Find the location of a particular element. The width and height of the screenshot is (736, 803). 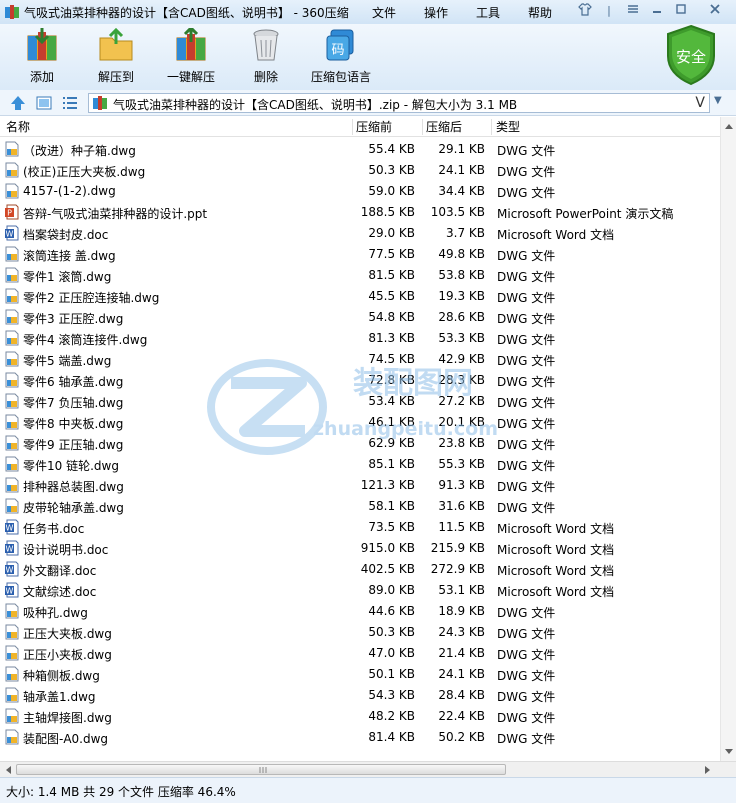

file-row: 零件1 滚筒.dwg 81.5 KB 53.8 KB DWG 文件 is located at coordinates (360, 275).